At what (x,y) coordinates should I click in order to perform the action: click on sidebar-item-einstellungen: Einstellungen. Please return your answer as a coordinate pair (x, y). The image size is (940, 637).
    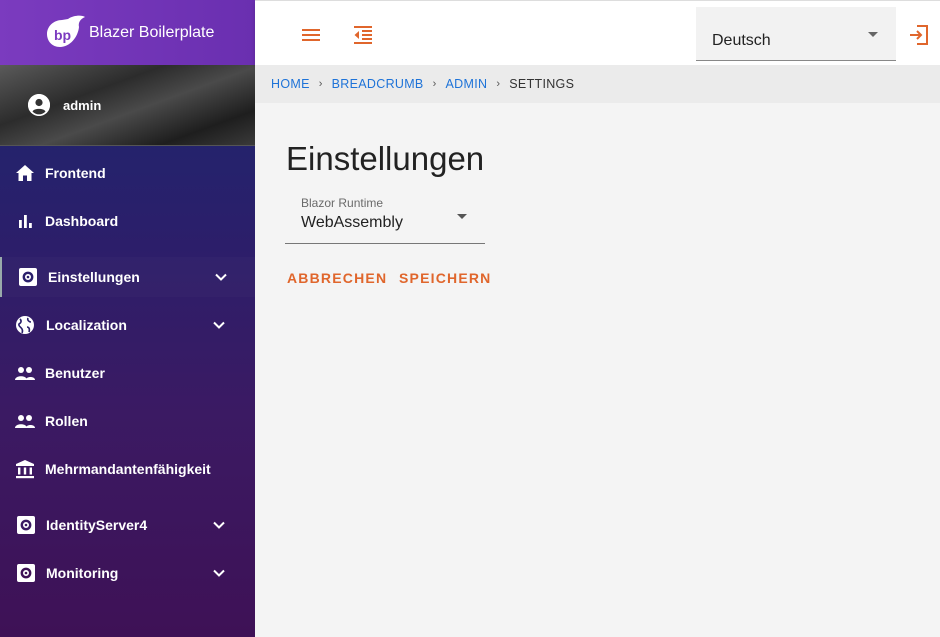
    Looking at the image, I should click on (127, 277).